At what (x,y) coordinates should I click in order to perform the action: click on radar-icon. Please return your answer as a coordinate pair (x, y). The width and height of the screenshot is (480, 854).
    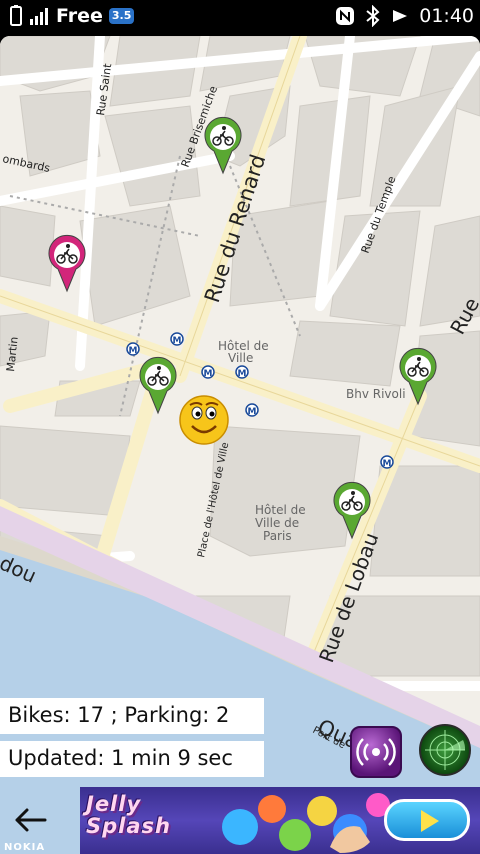
    Looking at the image, I should click on (445, 750).